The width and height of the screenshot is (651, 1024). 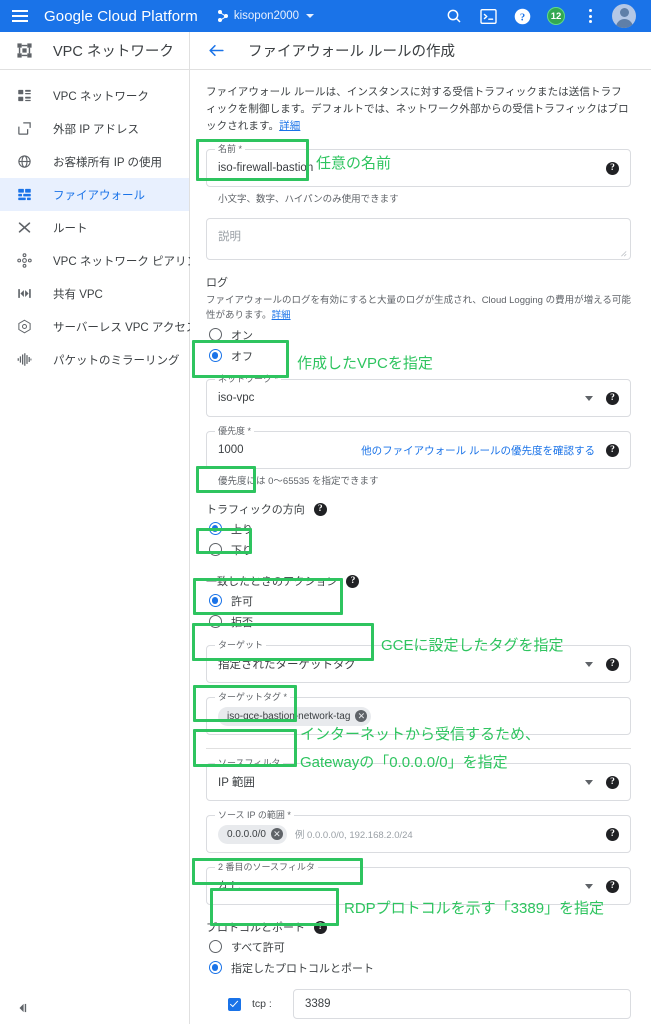 What do you see at coordinates (556, 16) in the screenshot?
I see `notification-badge: 12` at bounding box center [556, 16].